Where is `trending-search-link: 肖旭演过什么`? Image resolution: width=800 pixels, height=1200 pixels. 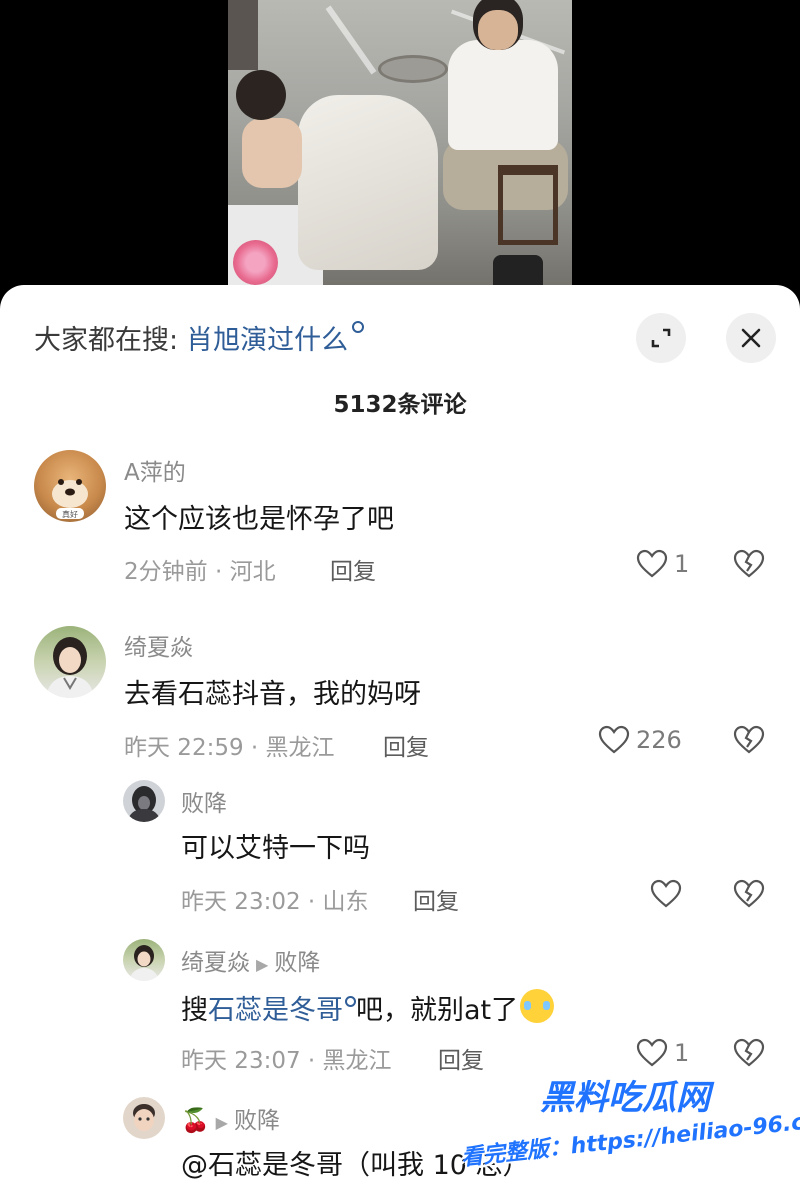 trending-search-link: 肖旭演过什么 is located at coordinates (267, 337).